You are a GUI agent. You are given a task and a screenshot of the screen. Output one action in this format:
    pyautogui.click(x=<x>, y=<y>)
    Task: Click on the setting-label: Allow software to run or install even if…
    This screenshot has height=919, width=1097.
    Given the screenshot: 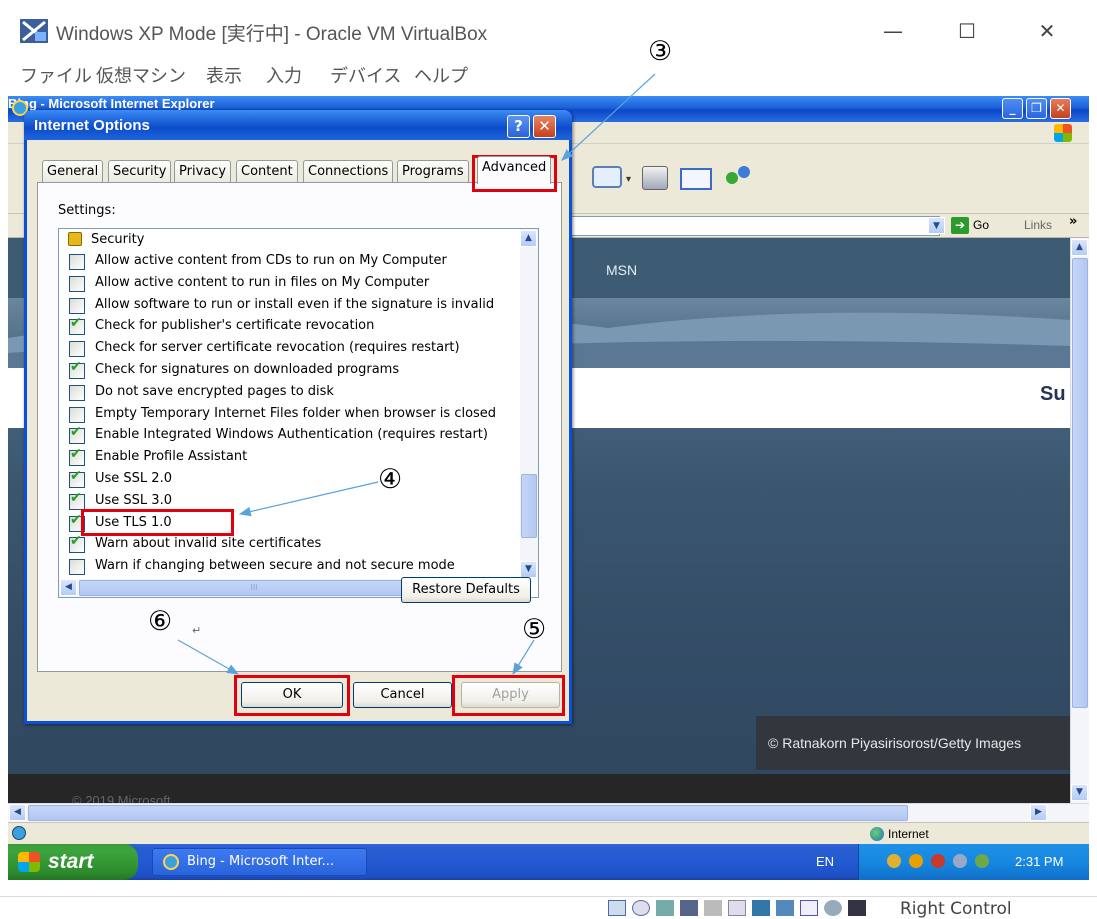 What is the action you would take?
    pyautogui.click(x=295, y=304)
    